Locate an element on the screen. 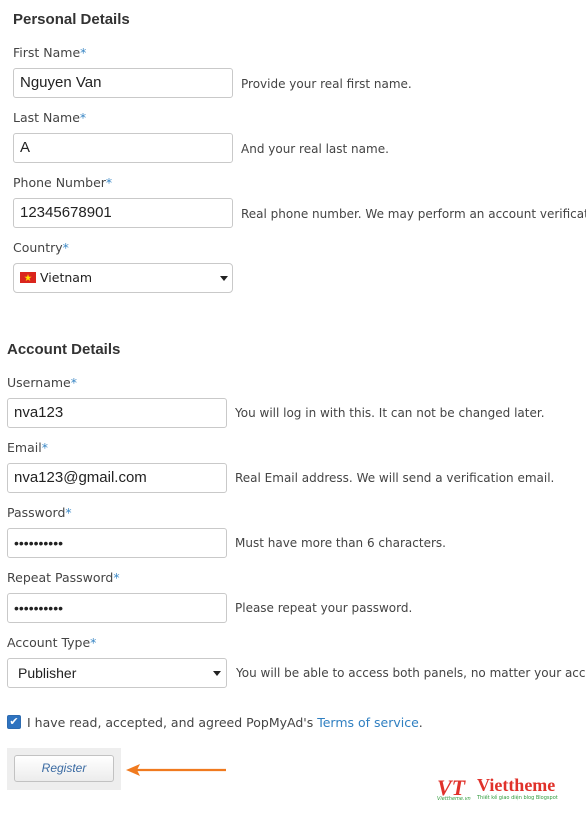  last-name-input: A is located at coordinates (123, 148).